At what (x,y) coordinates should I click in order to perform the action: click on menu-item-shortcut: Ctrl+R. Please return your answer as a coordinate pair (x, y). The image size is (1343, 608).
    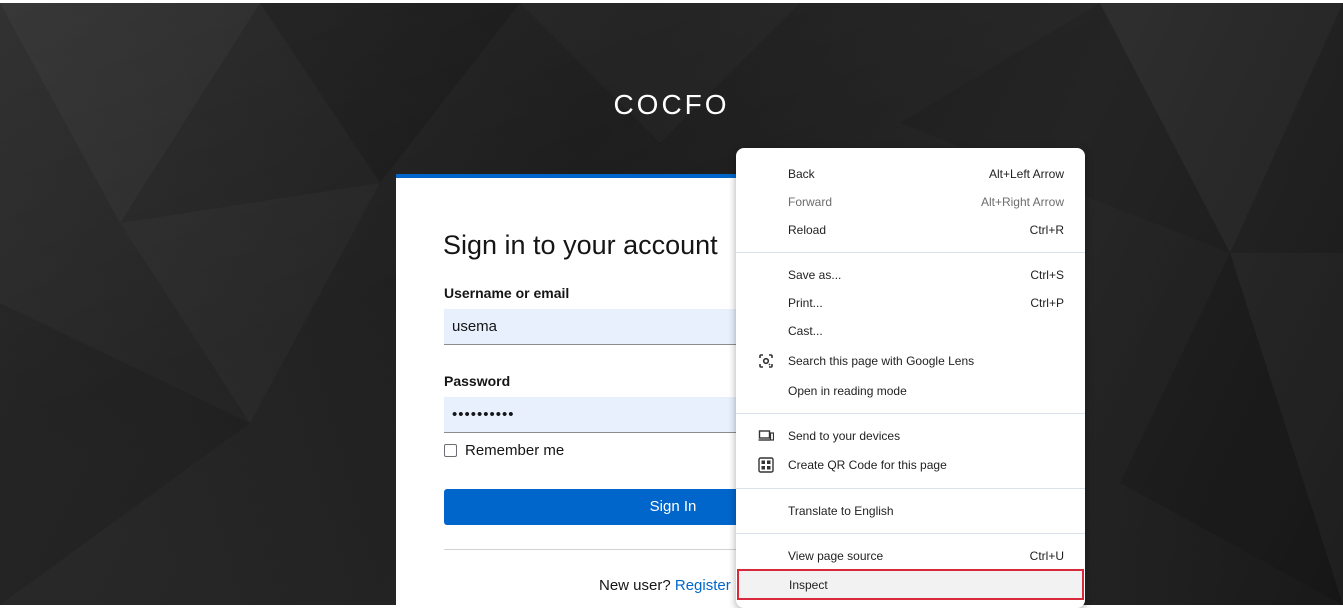
    Looking at the image, I should click on (1046, 230).